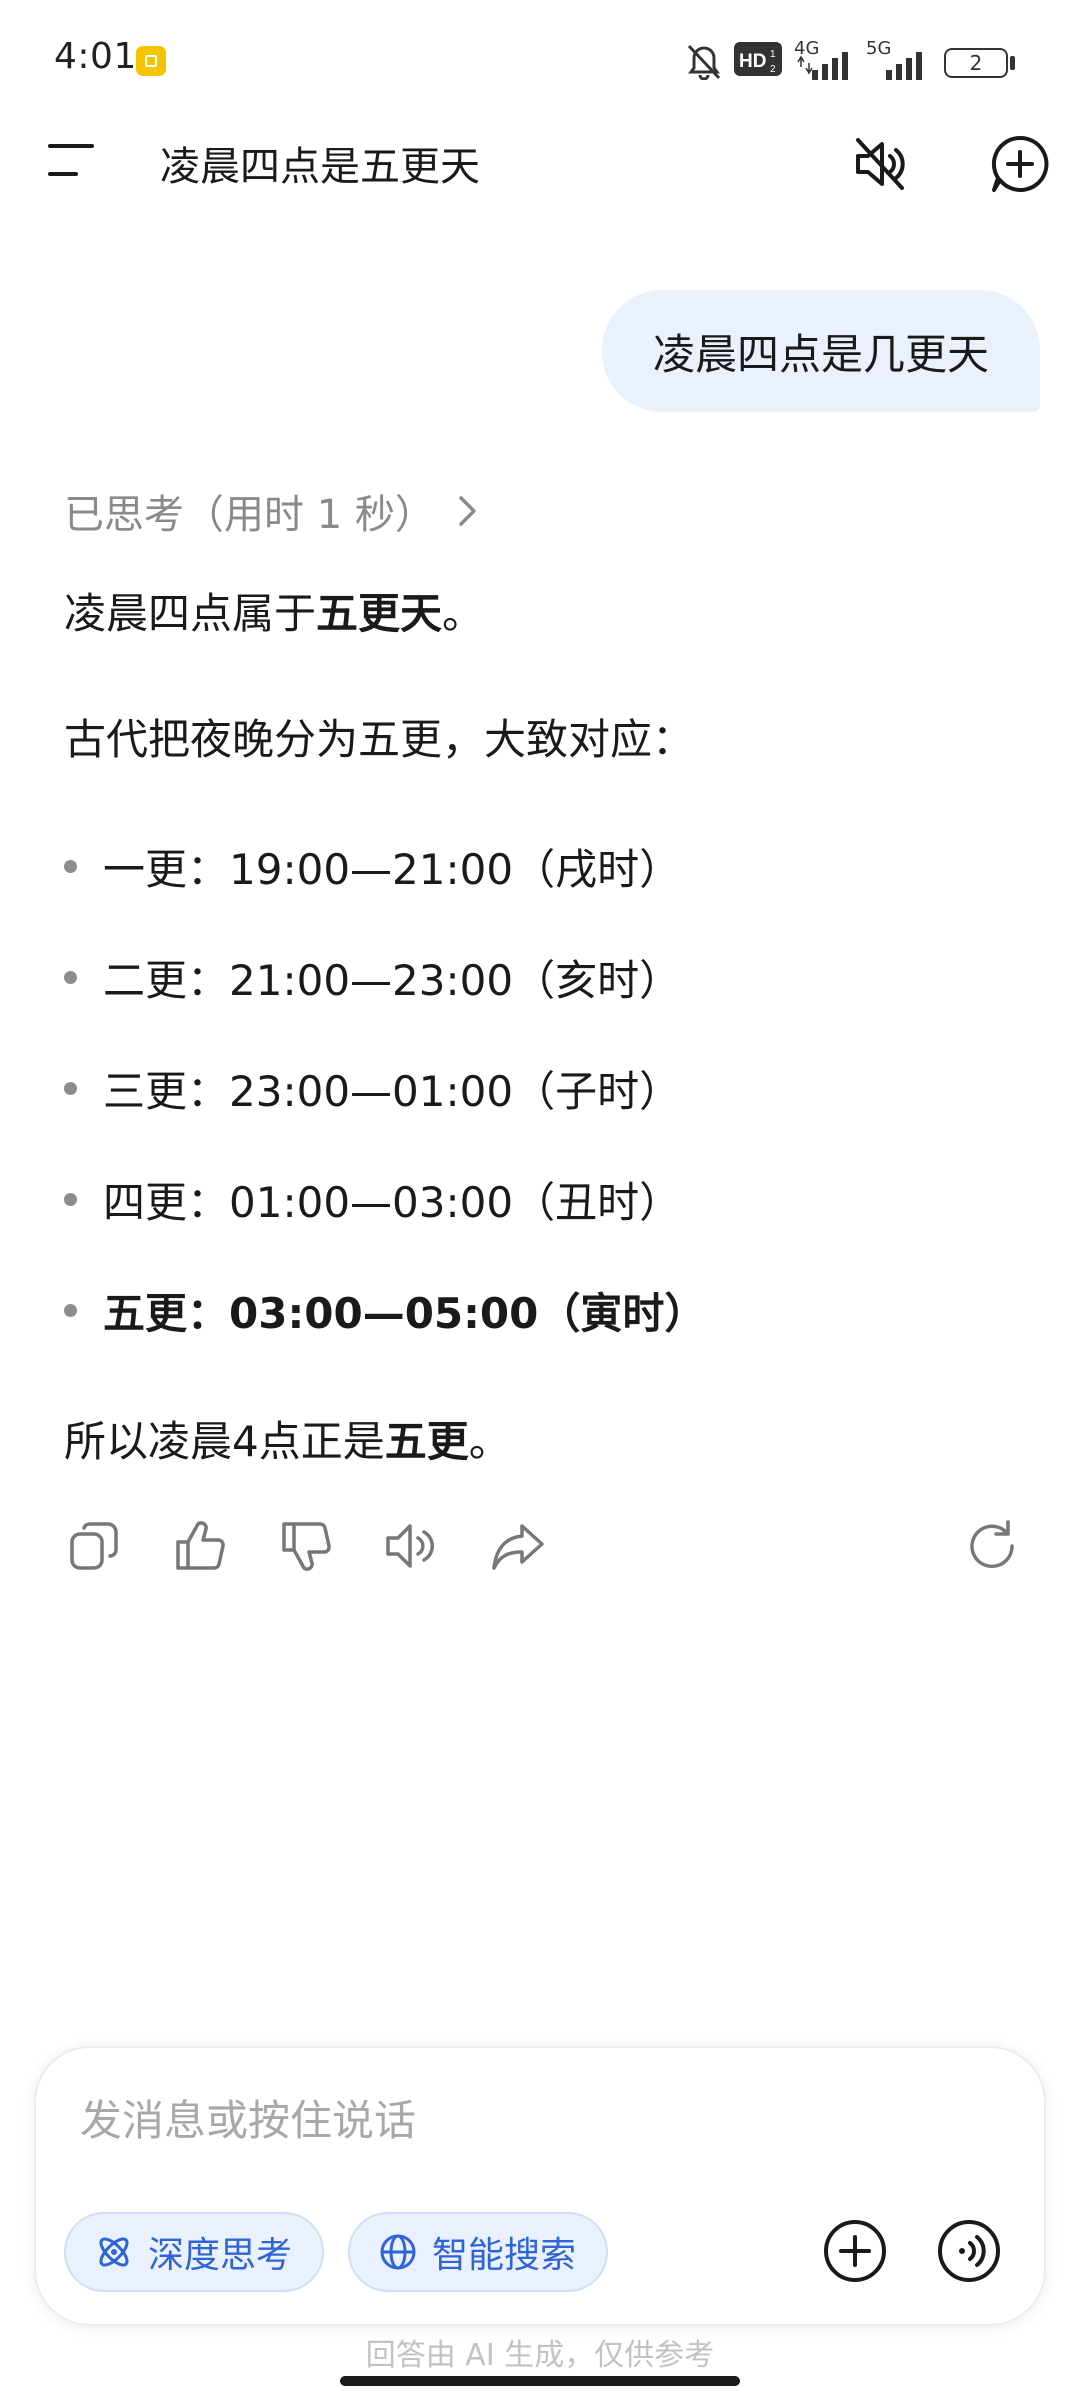 This screenshot has width=1080, height=2400. I want to click on list-item-text: 三更：23:00—01:00（子时）, so click(392, 1091).